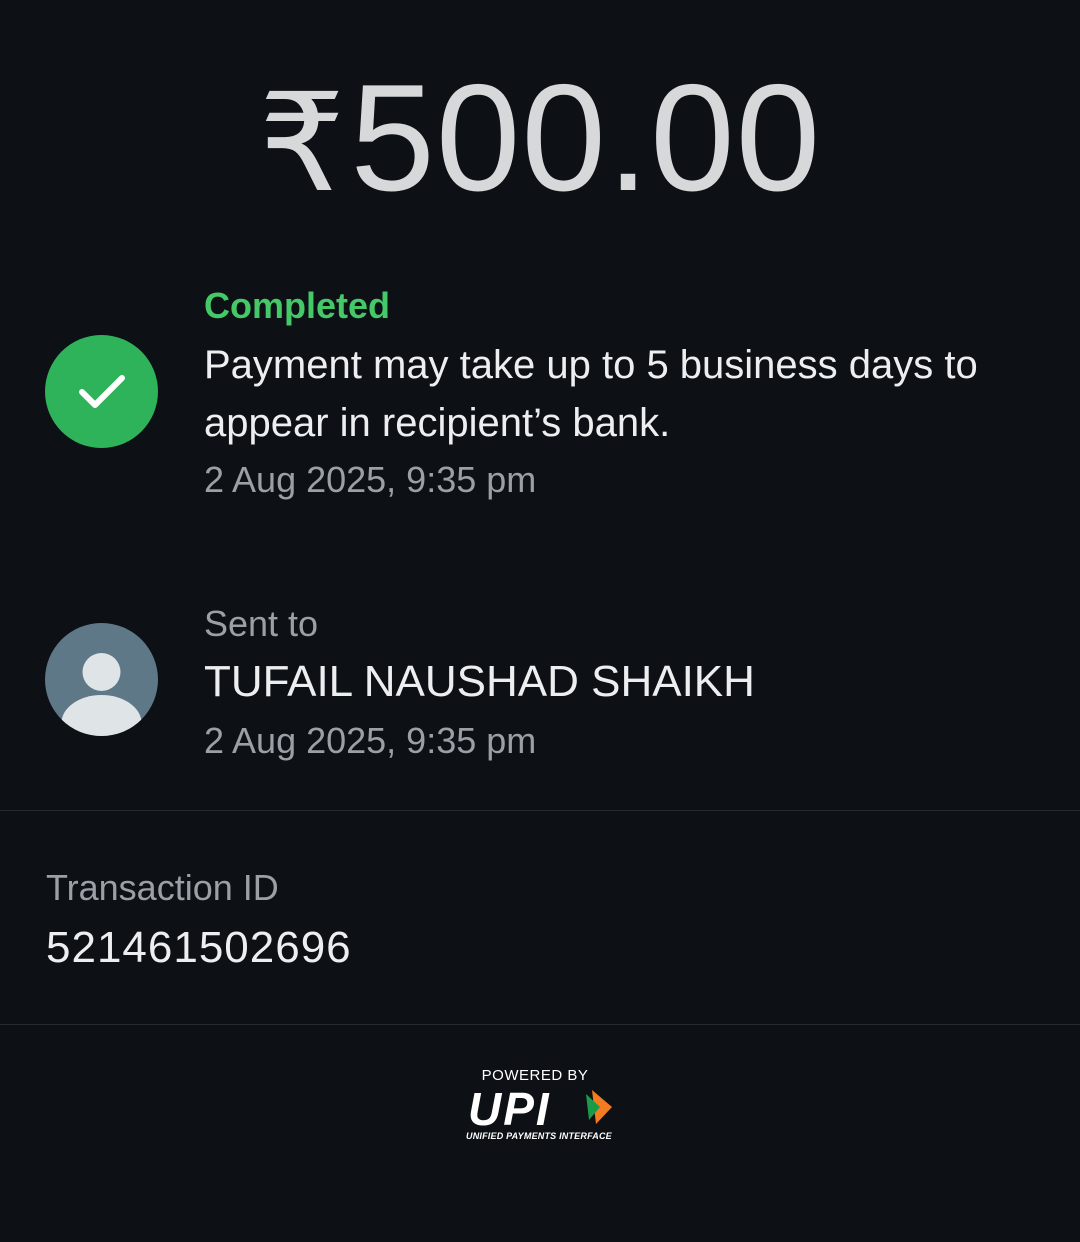  Describe the element at coordinates (101, 694) in the screenshot. I see `person-avatar-icon` at that location.